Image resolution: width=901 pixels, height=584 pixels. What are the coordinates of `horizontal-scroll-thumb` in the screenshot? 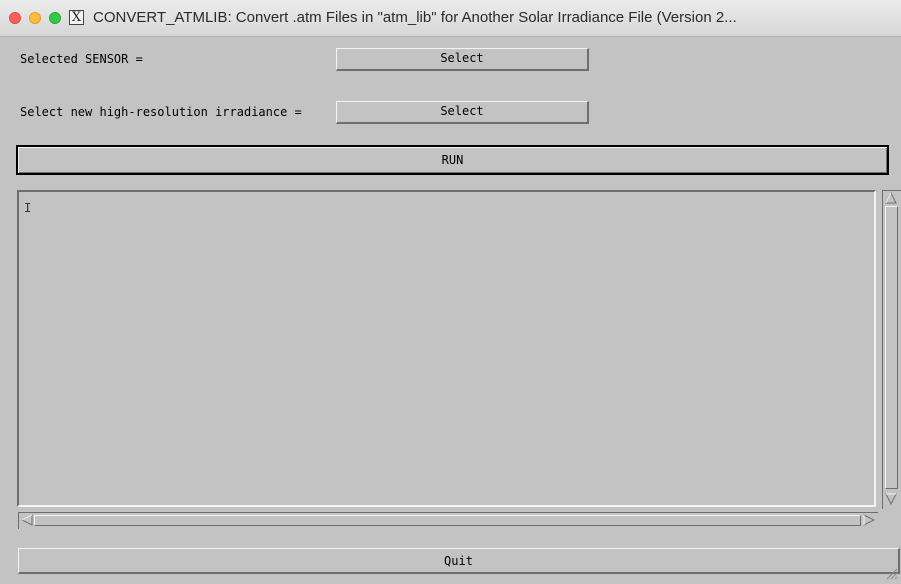 It's located at (447, 520).